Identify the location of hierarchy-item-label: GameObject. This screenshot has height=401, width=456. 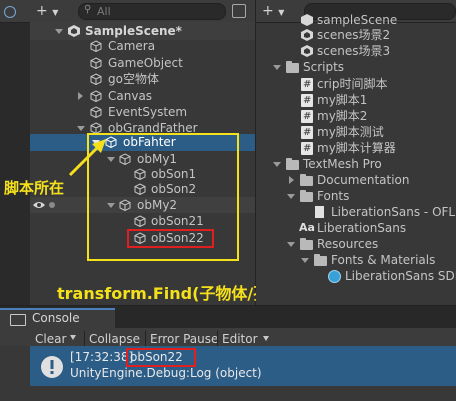
(145, 63).